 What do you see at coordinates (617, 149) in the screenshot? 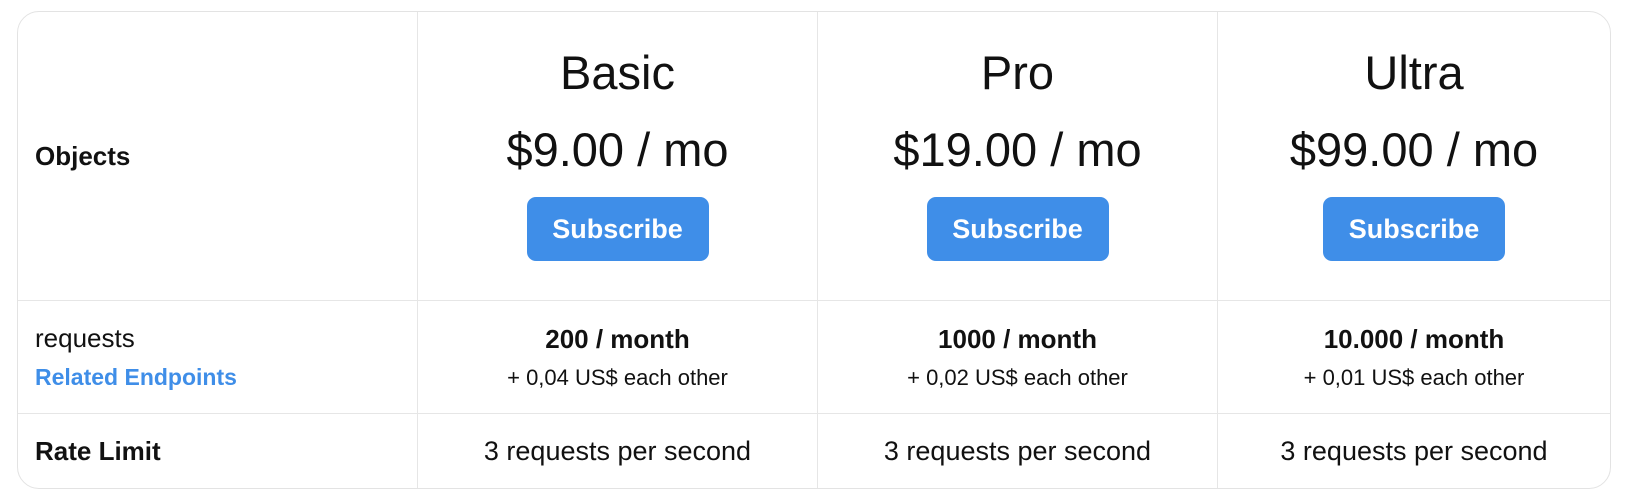
I see `plan-price: $9.00 / mo` at bounding box center [617, 149].